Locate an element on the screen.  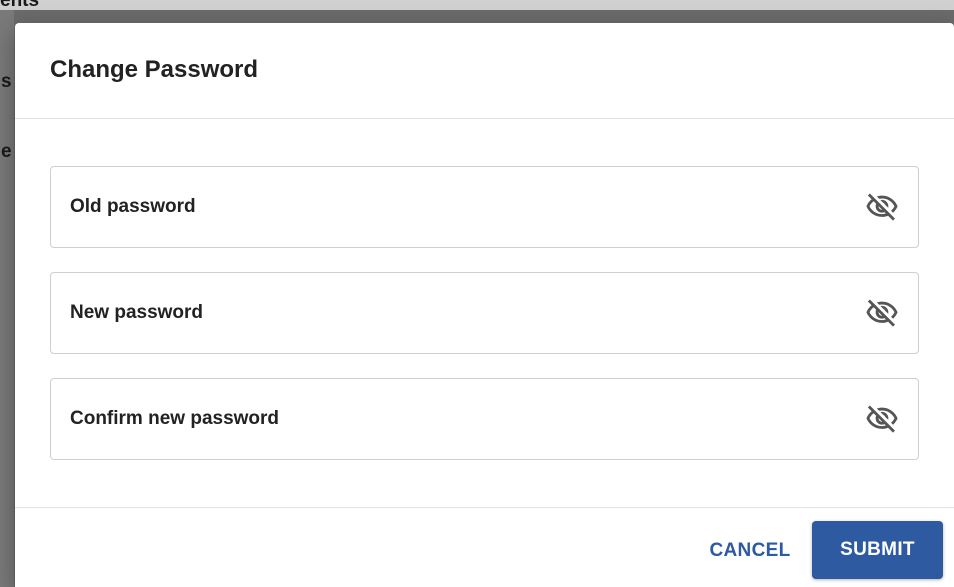
submit-button: SUBMIT is located at coordinates (877, 550).